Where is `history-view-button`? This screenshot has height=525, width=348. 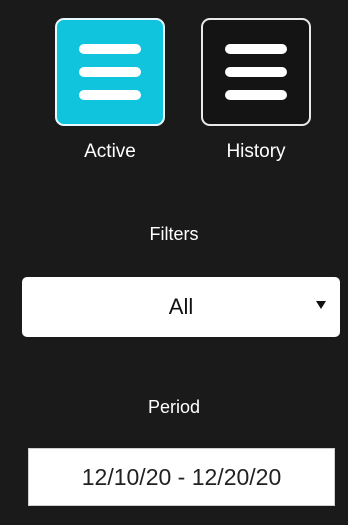
history-view-button is located at coordinates (256, 72).